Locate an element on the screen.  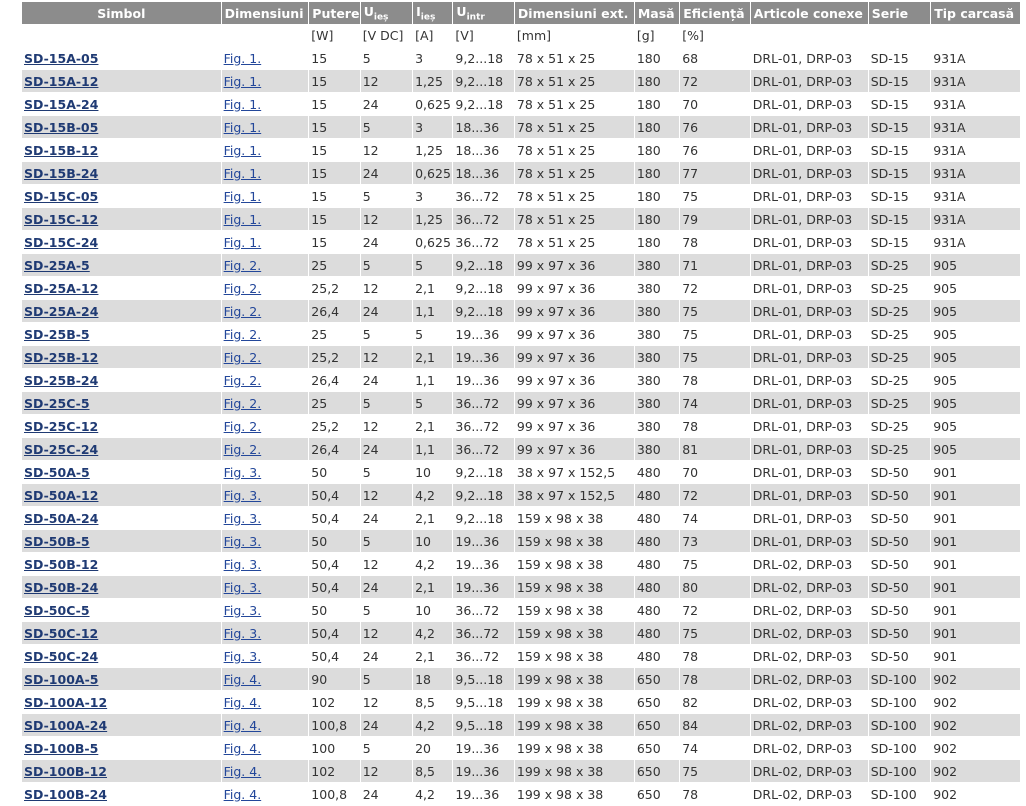
cell-ext-dimensions: 159 x 98 x 38 is located at coordinates (574, 541).